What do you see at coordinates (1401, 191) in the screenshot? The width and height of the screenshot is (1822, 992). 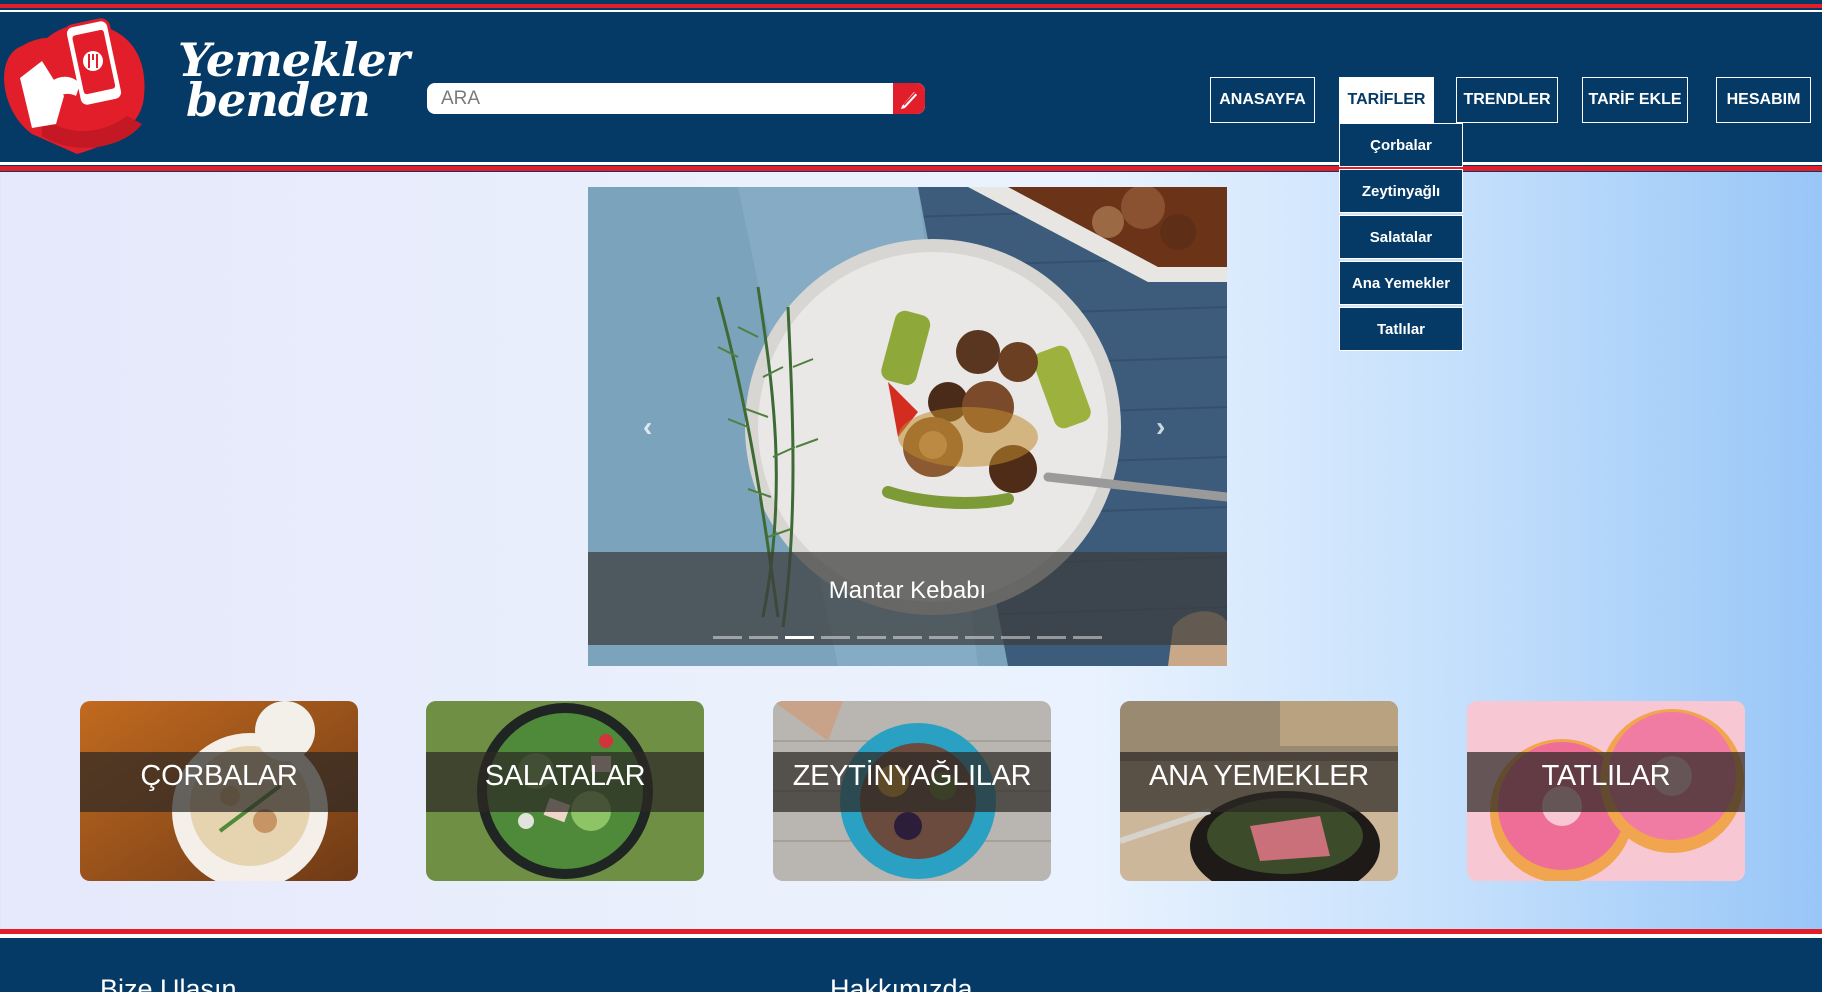 I see `dropdown-item-zeytinyagli: Zeytinyağlı` at bounding box center [1401, 191].